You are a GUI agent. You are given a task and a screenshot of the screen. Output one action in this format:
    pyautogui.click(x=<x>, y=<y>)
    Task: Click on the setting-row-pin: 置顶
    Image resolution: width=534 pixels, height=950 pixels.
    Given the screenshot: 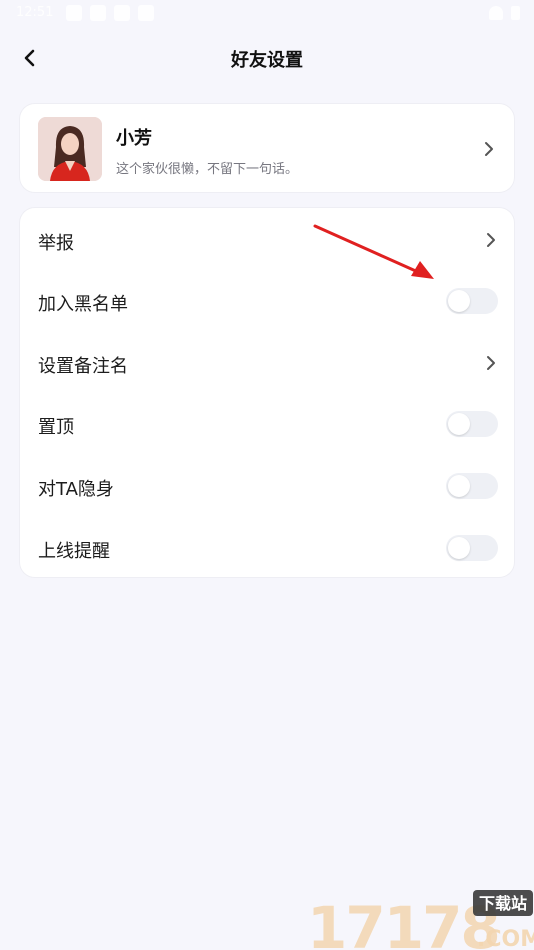 What is the action you would take?
    pyautogui.click(x=268, y=424)
    